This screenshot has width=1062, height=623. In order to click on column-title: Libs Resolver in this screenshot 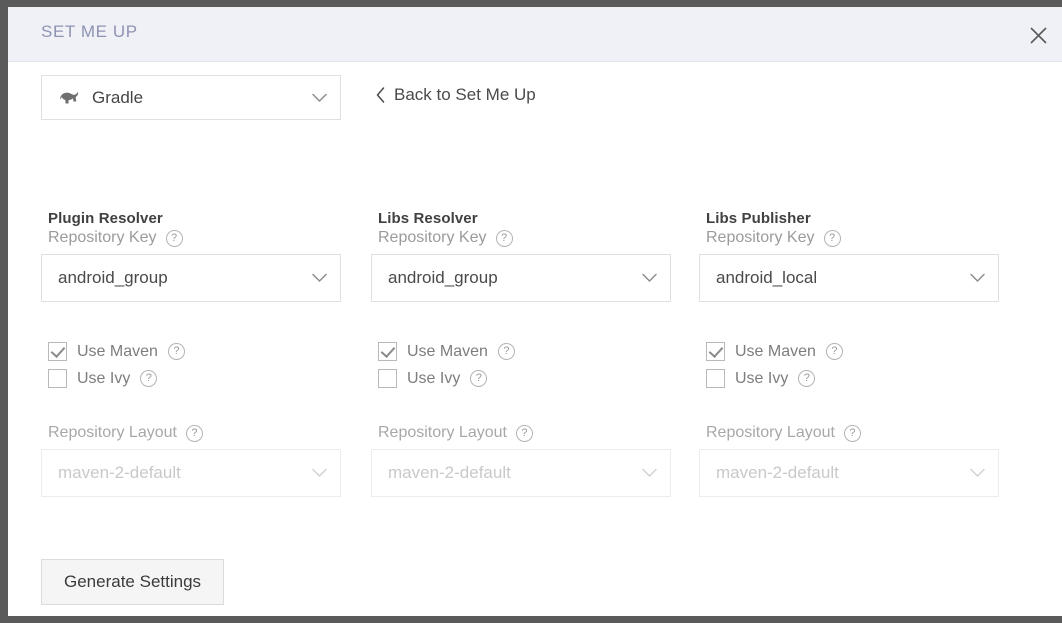, I will do `click(428, 218)`.